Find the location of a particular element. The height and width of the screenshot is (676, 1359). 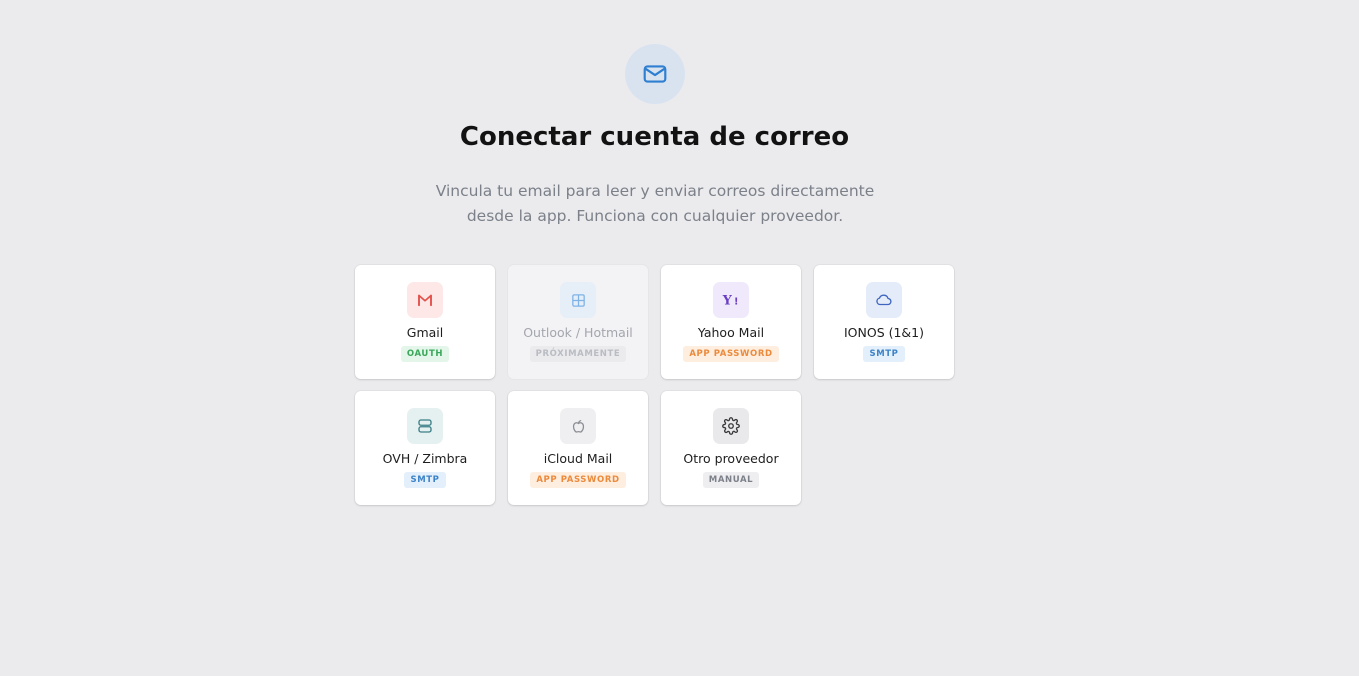

yahoo-icon-box: Y ! is located at coordinates (731, 300).